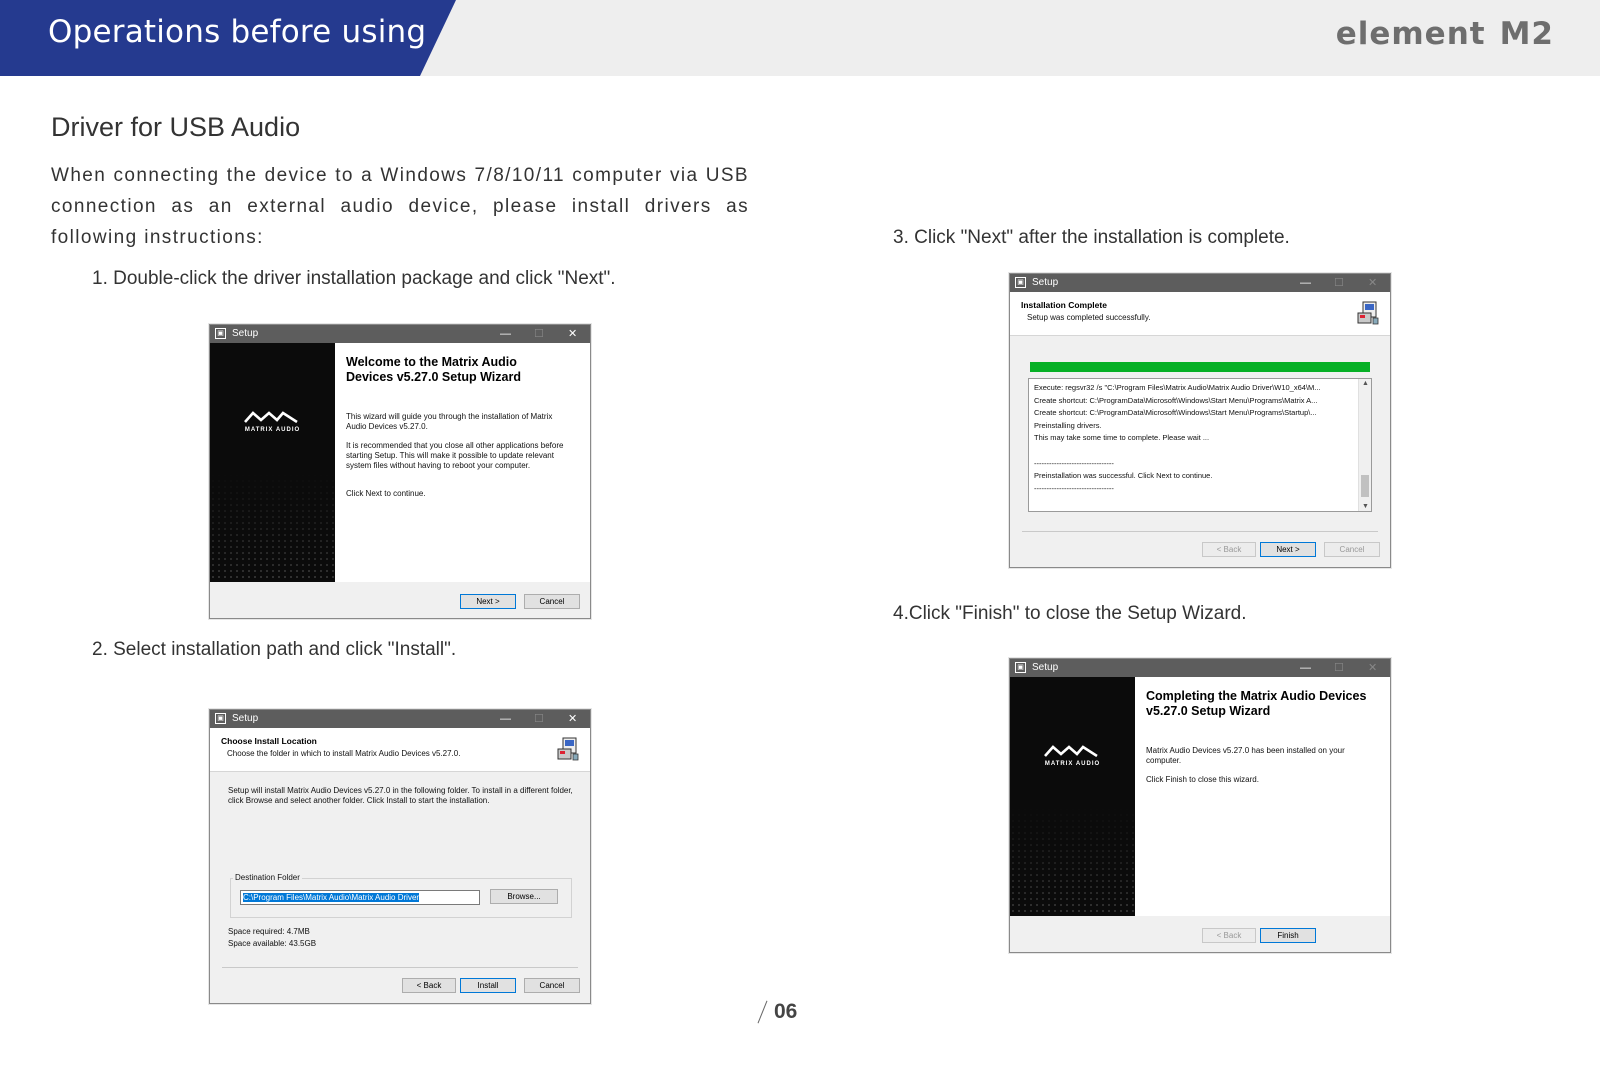 The height and width of the screenshot is (1073, 1600). Describe the element at coordinates (1202, 779) in the screenshot. I see `wizard-finish-text: Click Finish to close this wizard.` at that location.